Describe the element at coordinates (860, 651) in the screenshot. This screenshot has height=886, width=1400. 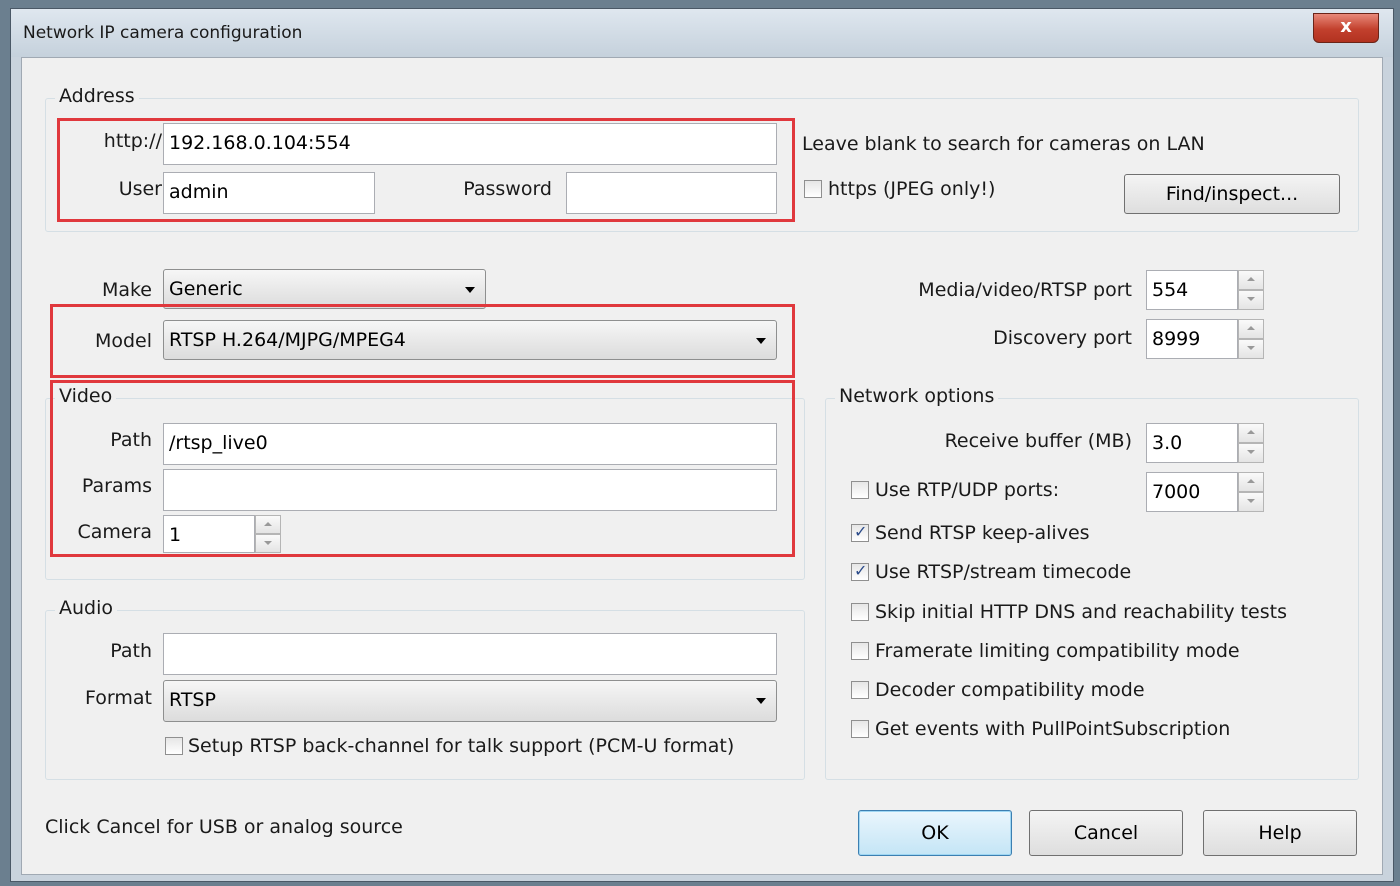
I see `framerate-compat-checkbox` at that location.